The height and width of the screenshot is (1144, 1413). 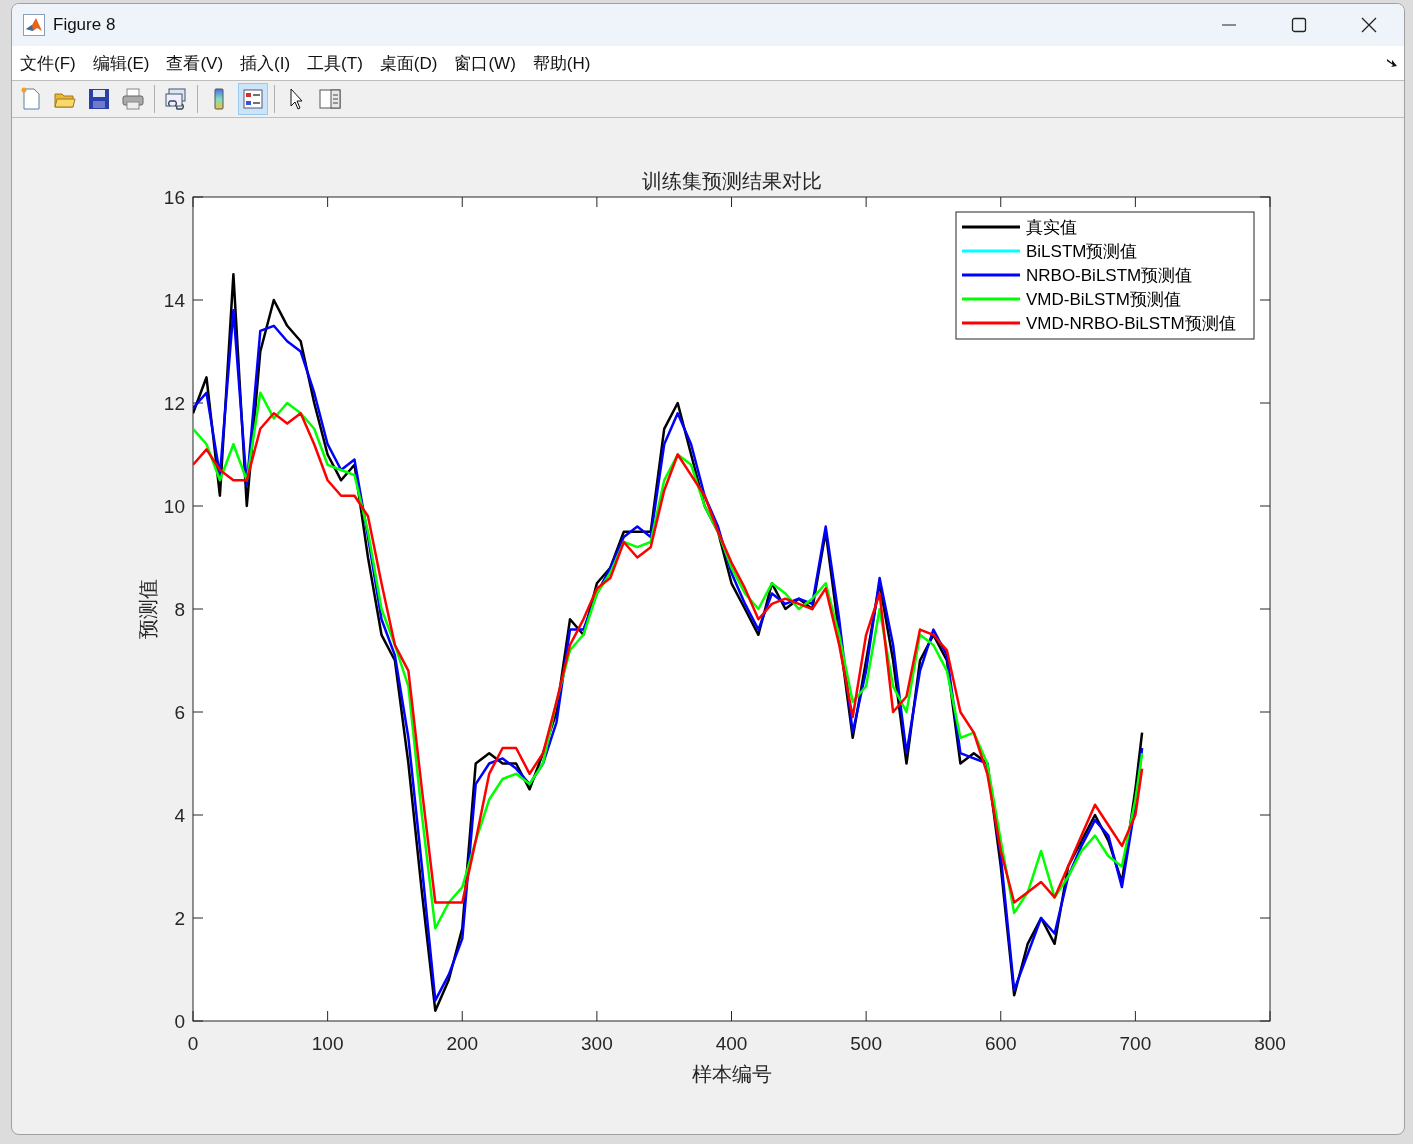 I want to click on dock-arrow-icon, so click(x=1392, y=63).